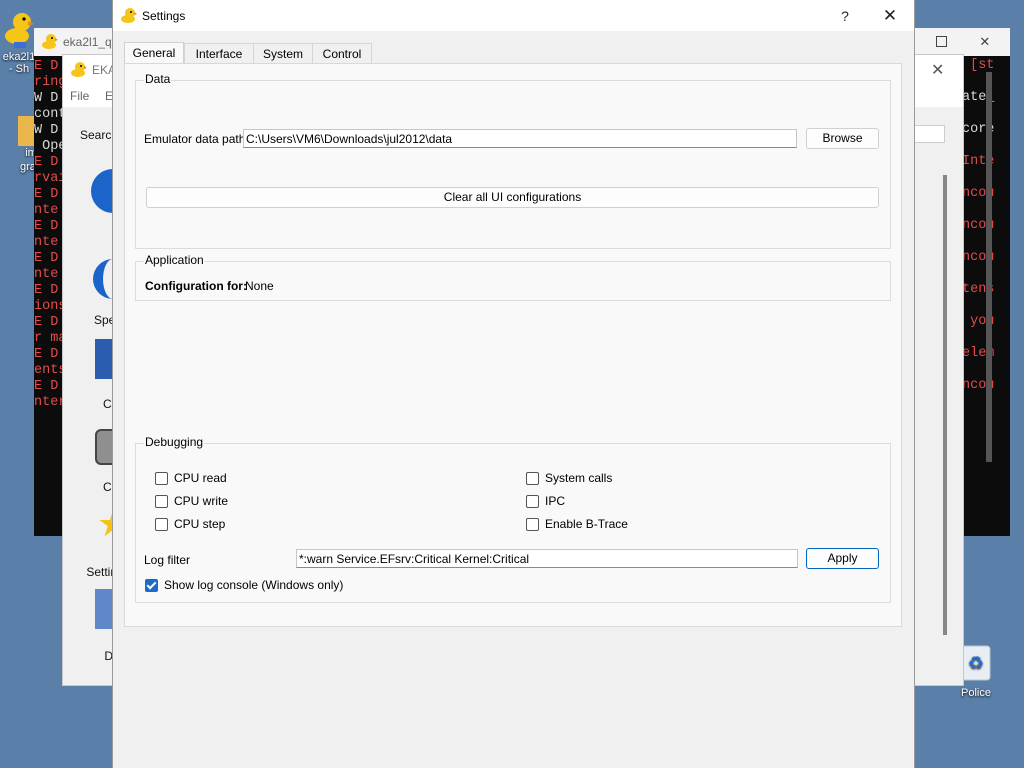  Describe the element at coordinates (945, 405) in the screenshot. I see `main-scrollbar` at that location.